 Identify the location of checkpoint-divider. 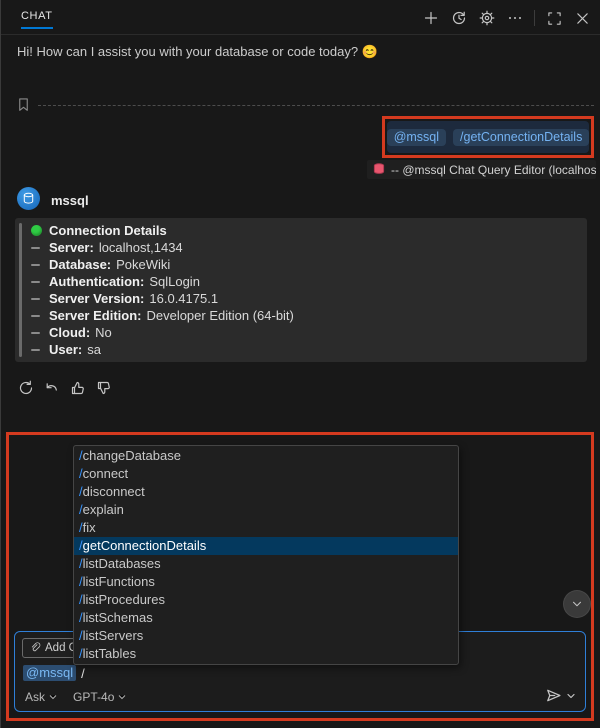
(316, 105).